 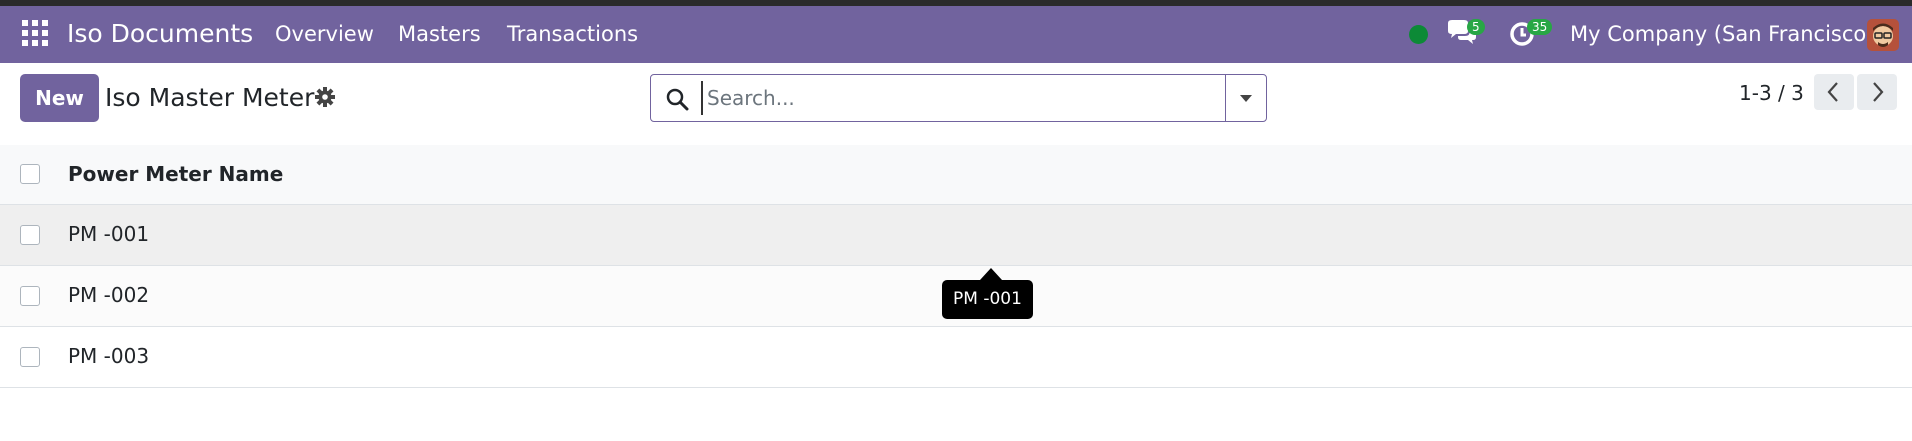 What do you see at coordinates (175, 174) in the screenshot?
I see `column-header-power-meter-name: Power Meter Name` at bounding box center [175, 174].